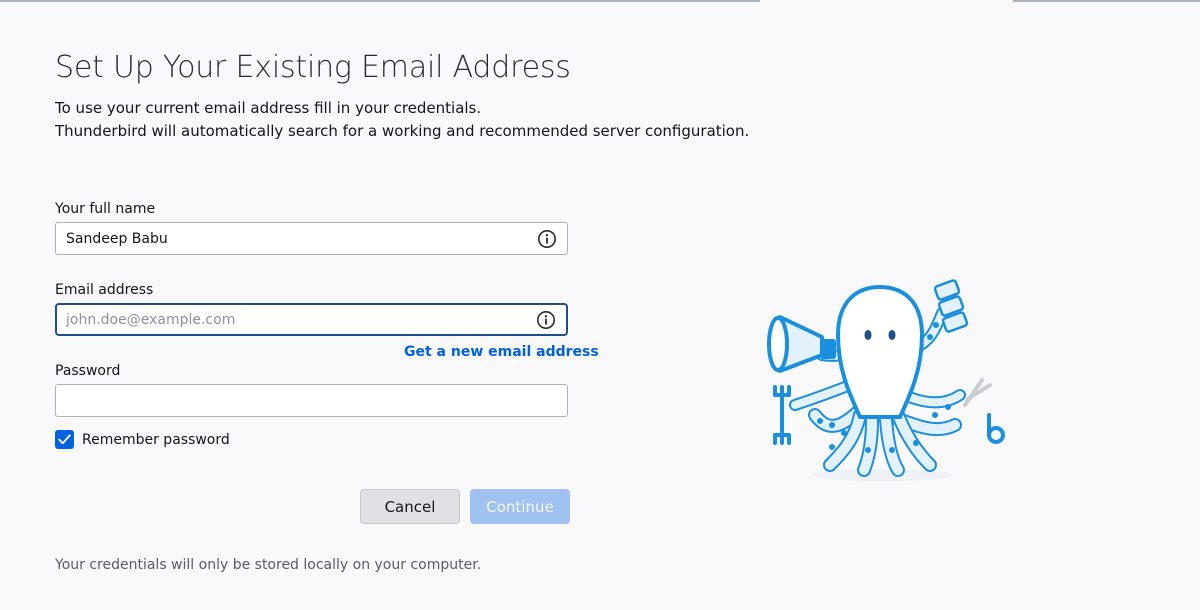 The image size is (1200, 610). I want to click on email-field-wrapper, so click(311, 319).